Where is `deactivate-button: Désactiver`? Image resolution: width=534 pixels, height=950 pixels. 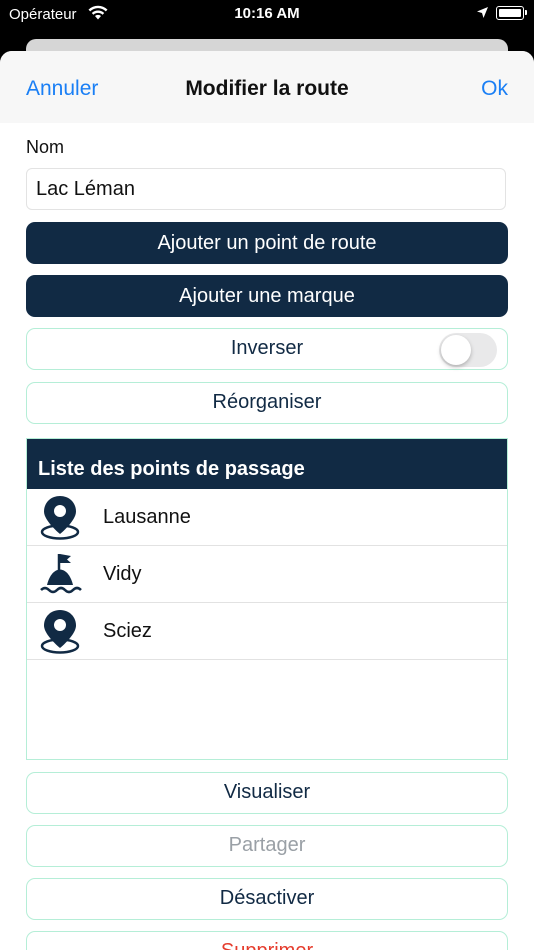
deactivate-button: Désactiver is located at coordinates (267, 899).